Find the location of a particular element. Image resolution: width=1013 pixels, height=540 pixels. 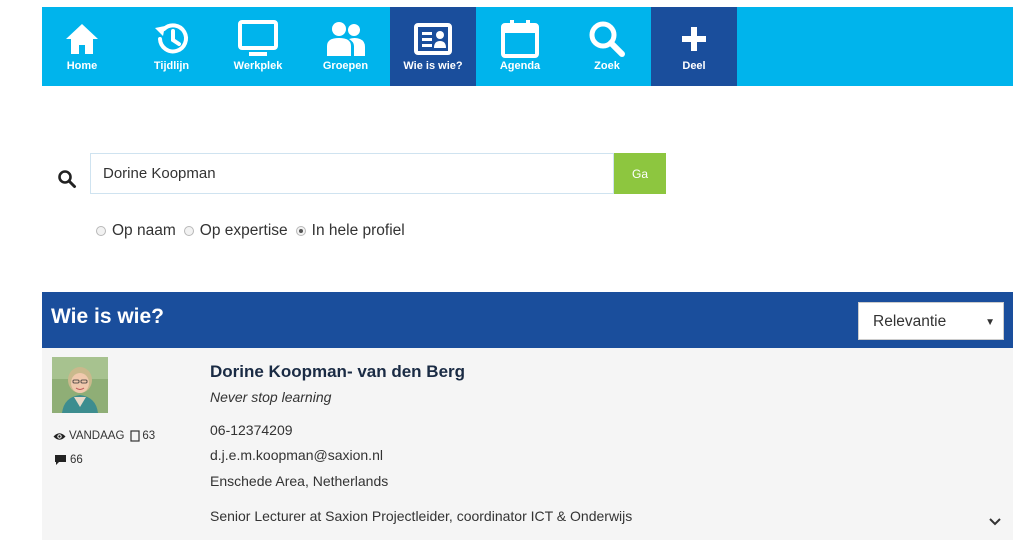

sort-select: Relevantie ▼ is located at coordinates (931, 321).